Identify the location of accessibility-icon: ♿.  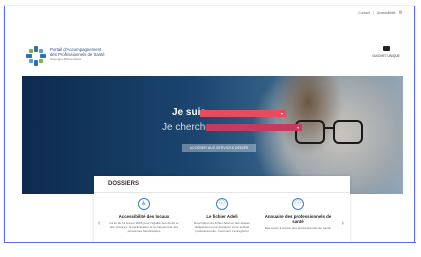
(144, 204).